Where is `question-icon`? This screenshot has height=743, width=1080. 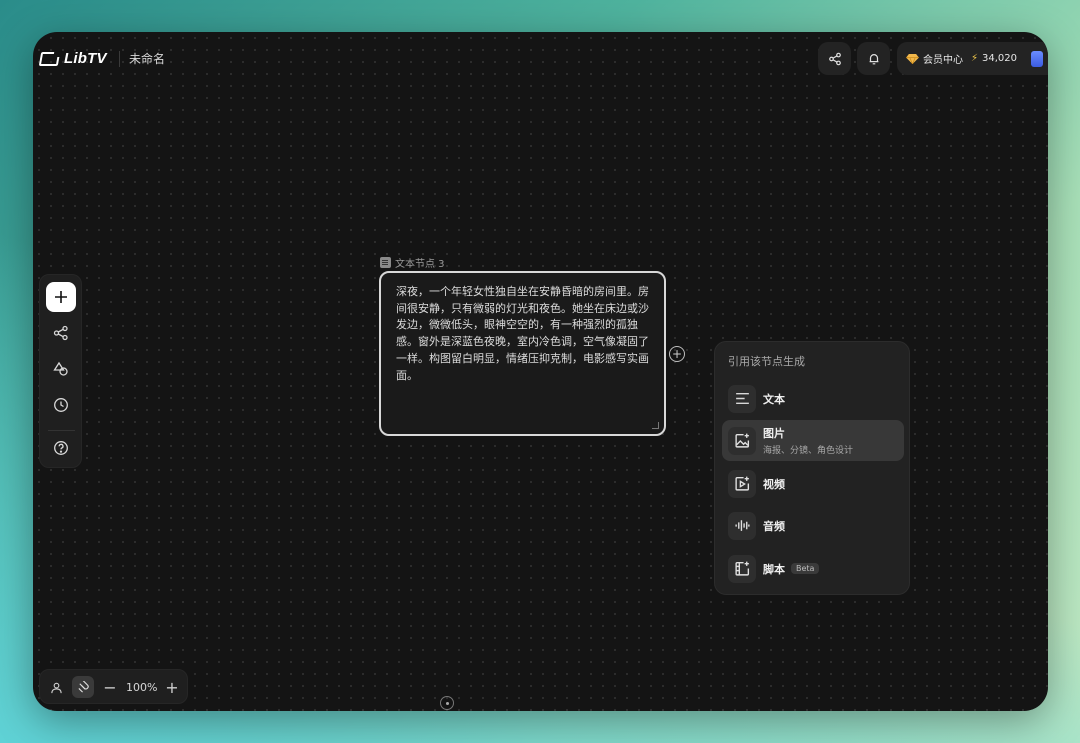
question-icon is located at coordinates (61, 448).